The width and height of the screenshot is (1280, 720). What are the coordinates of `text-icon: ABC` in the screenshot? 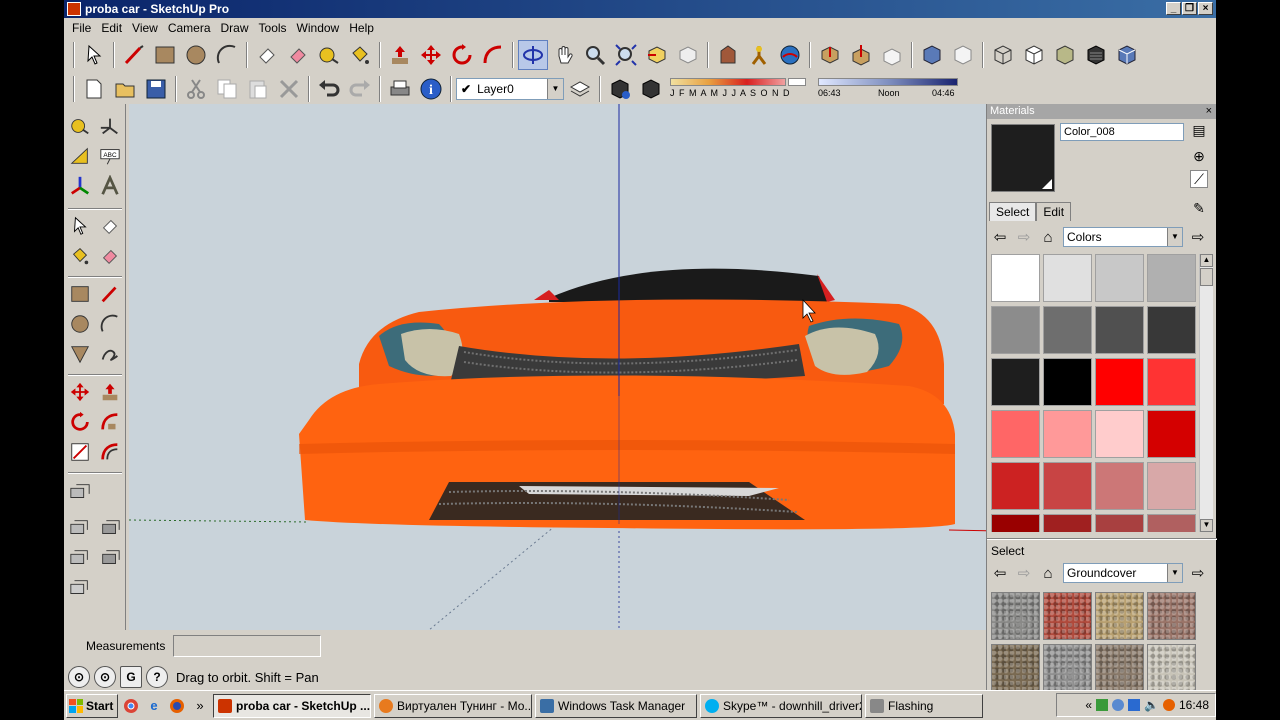 It's located at (110, 156).